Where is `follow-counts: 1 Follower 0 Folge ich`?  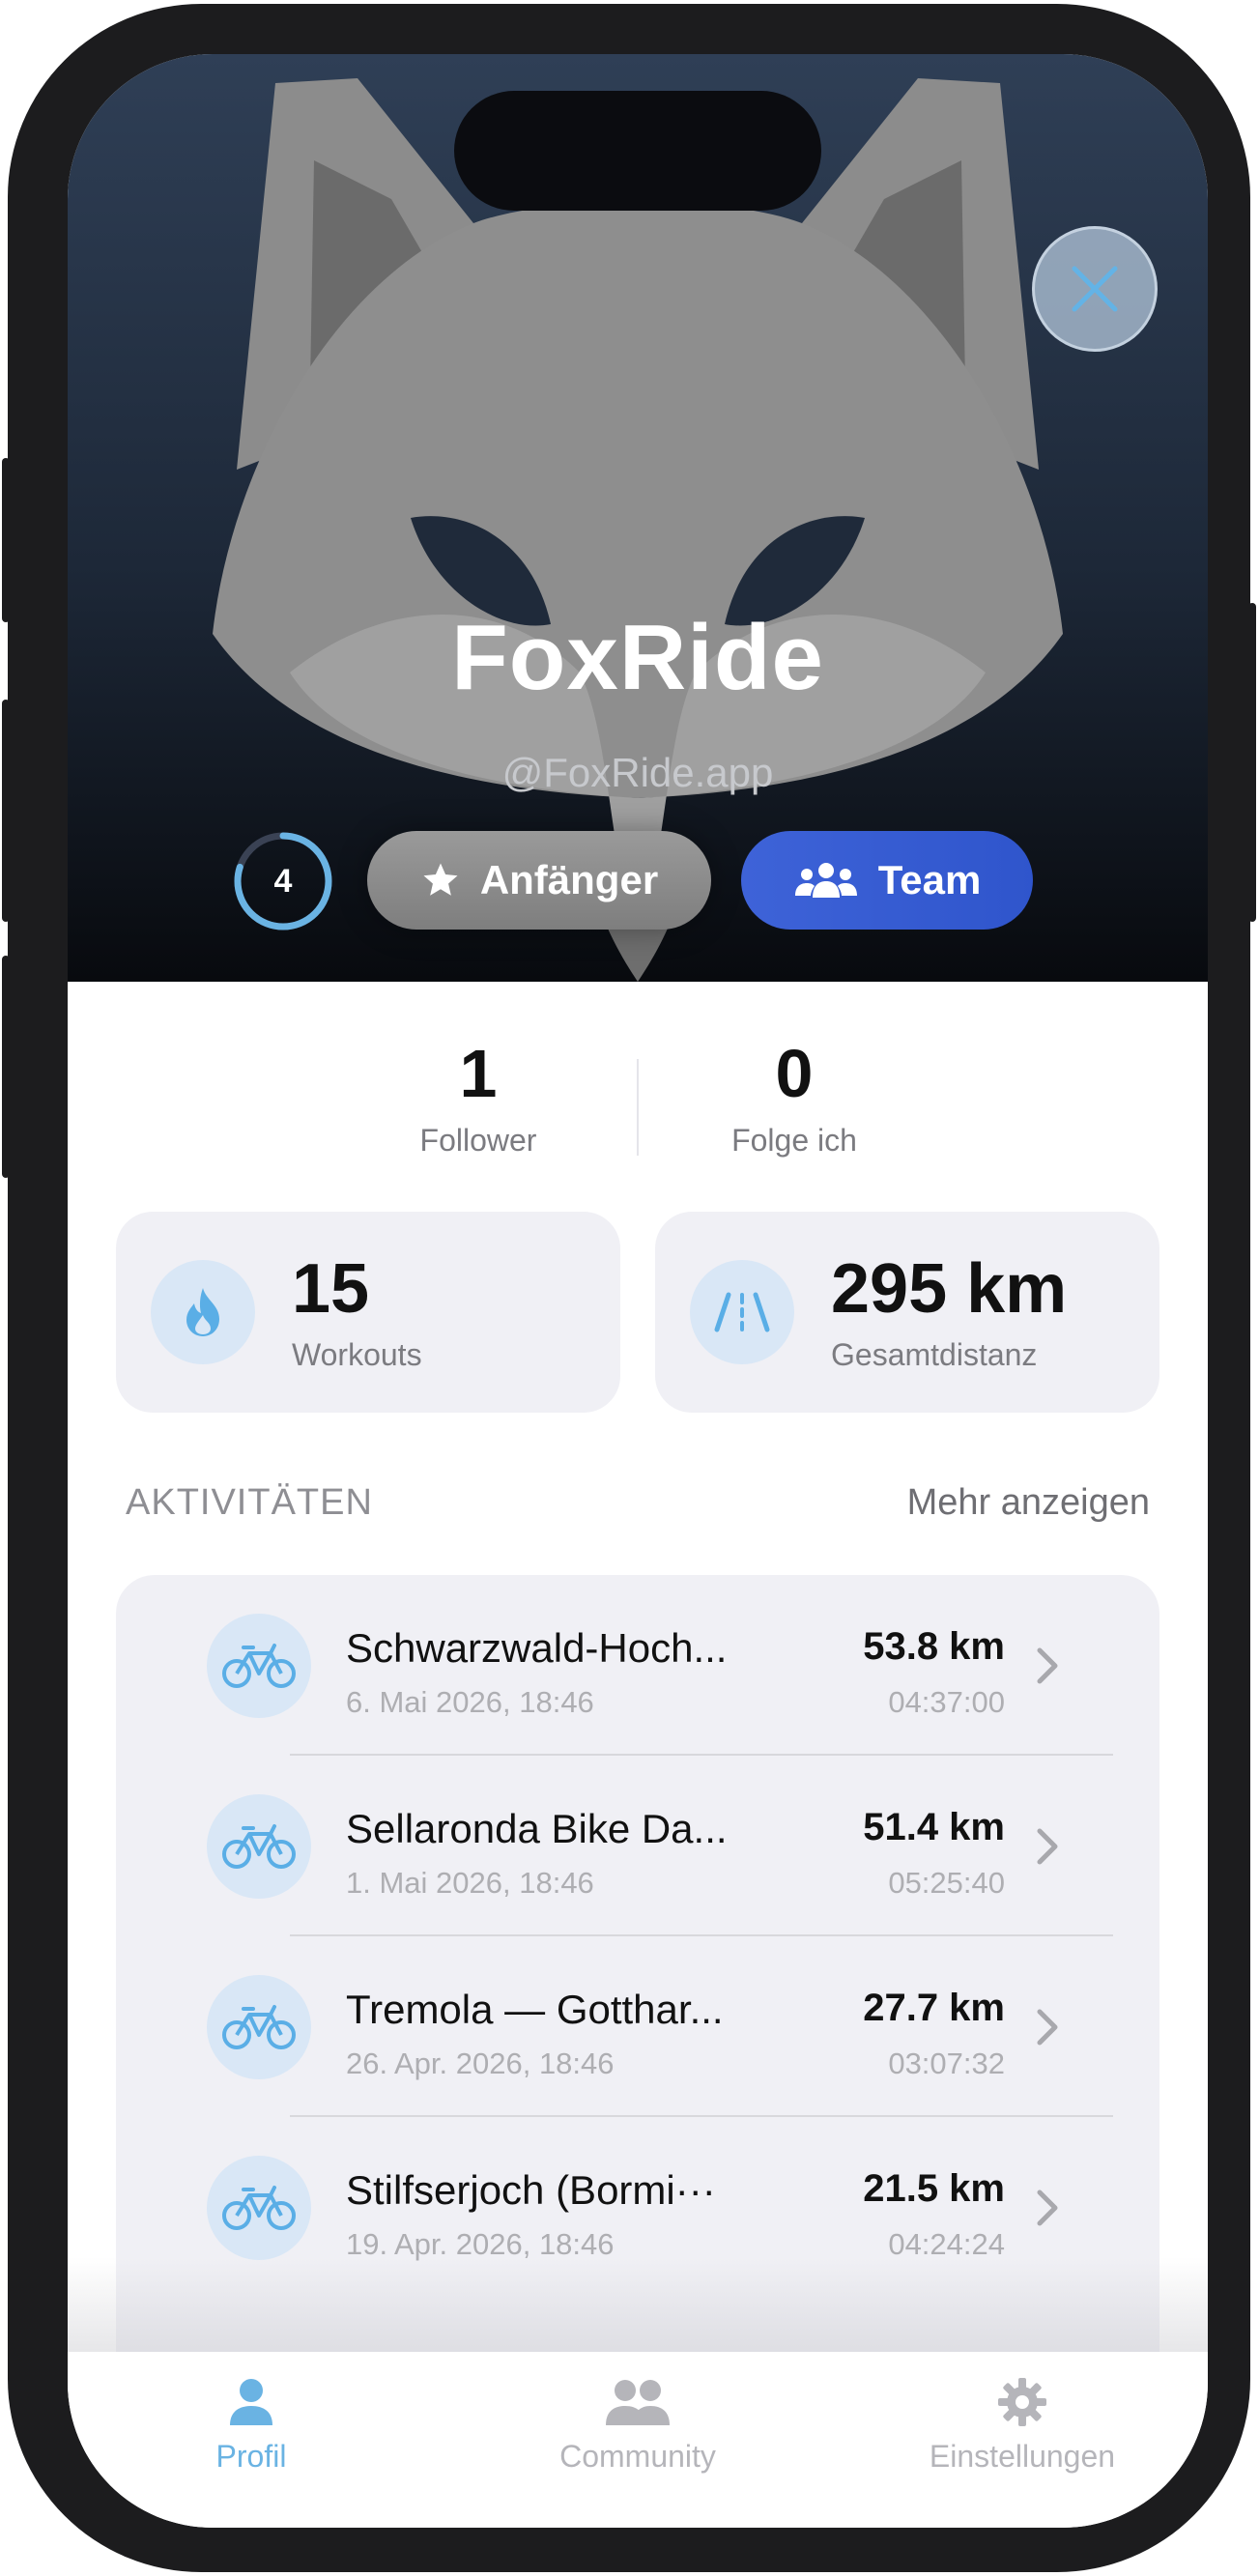 follow-counts: 1 Follower 0 Folge ich is located at coordinates (638, 1098).